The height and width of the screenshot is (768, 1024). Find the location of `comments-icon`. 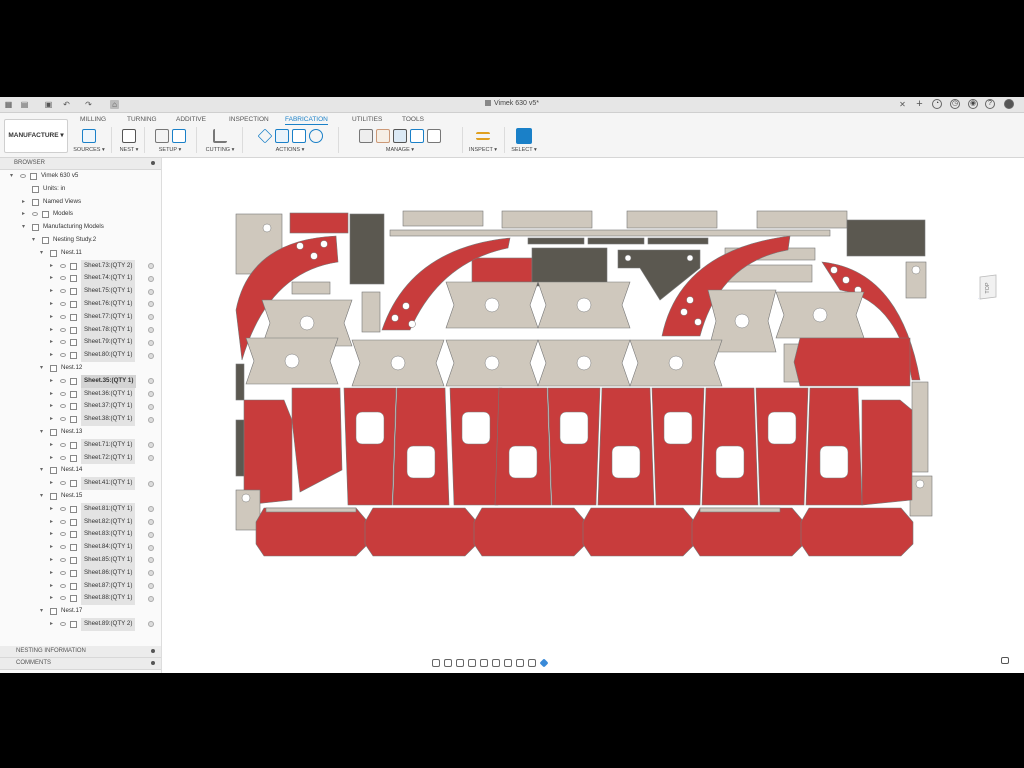

comments-icon is located at coordinates (1005, 660).